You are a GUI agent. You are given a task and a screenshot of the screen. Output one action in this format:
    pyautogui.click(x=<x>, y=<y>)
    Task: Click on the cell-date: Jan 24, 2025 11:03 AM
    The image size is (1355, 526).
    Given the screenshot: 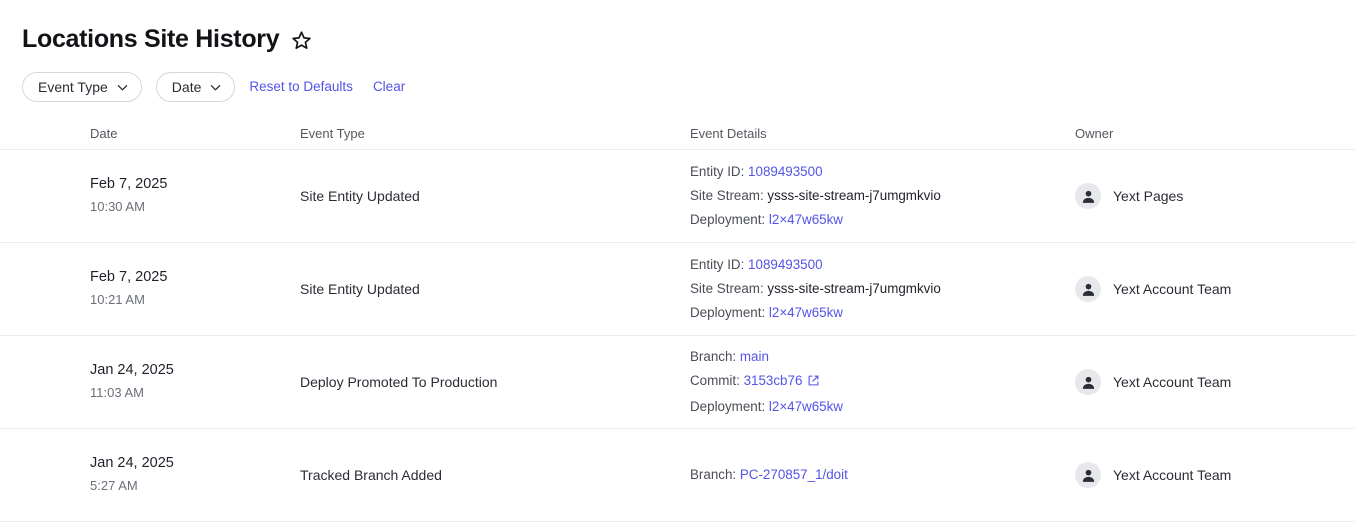 What is the action you would take?
    pyautogui.click(x=161, y=382)
    